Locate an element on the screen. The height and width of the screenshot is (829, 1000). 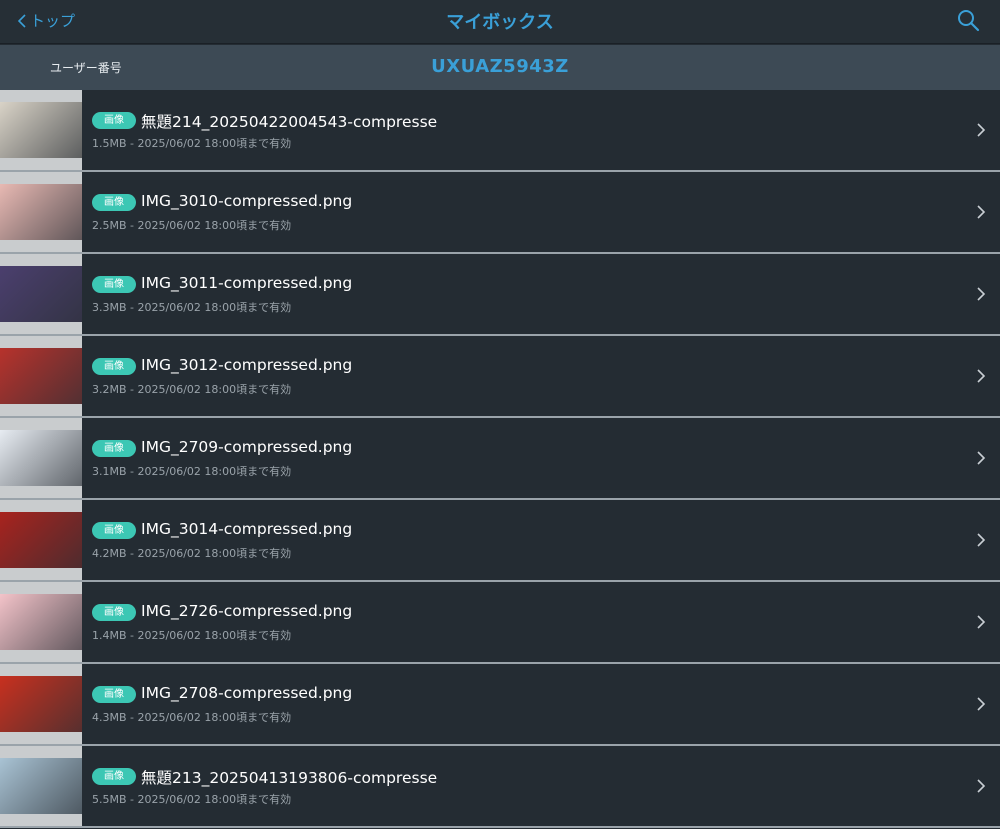
file-name: IMG_3011-compressed.png is located at coordinates (247, 283).